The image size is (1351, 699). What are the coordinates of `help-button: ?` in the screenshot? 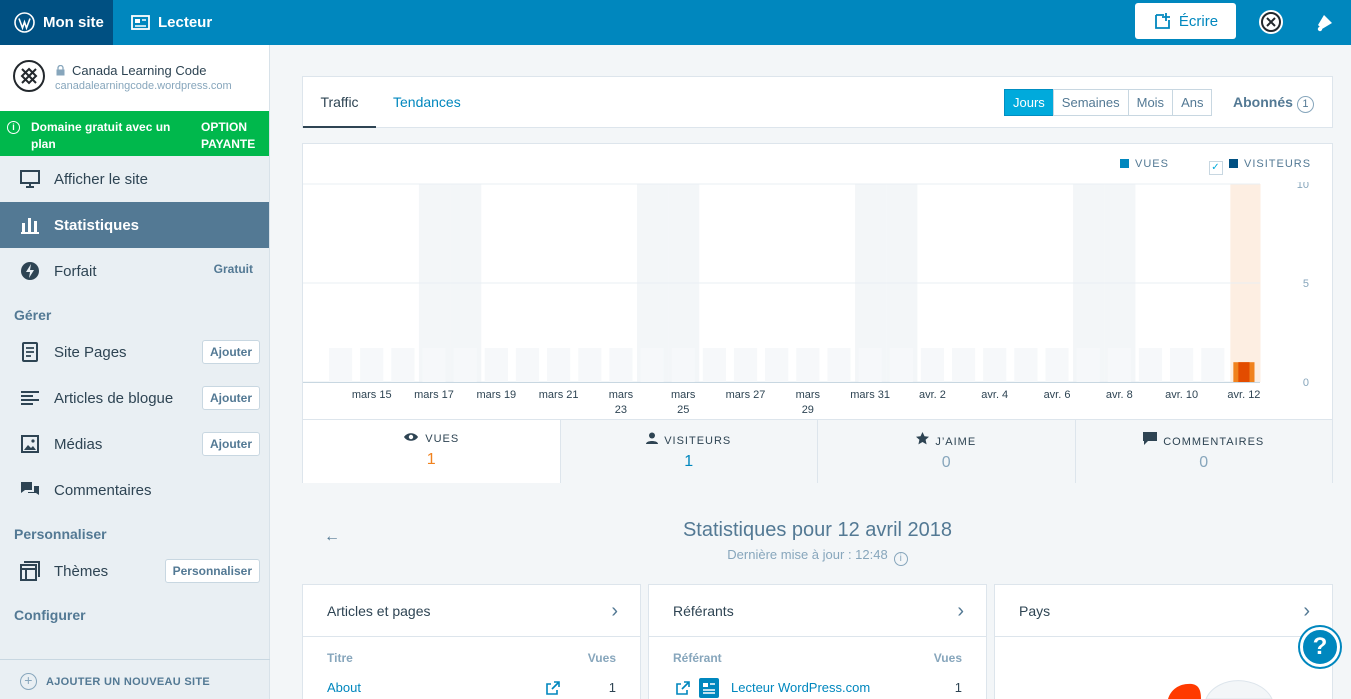 It's located at (1320, 647).